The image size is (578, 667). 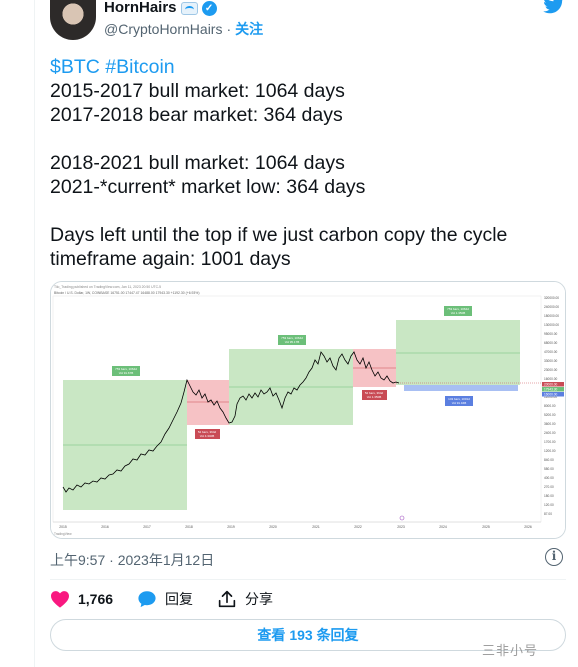 I want to click on tradingview-logo: TradingView, so click(x=63, y=534).